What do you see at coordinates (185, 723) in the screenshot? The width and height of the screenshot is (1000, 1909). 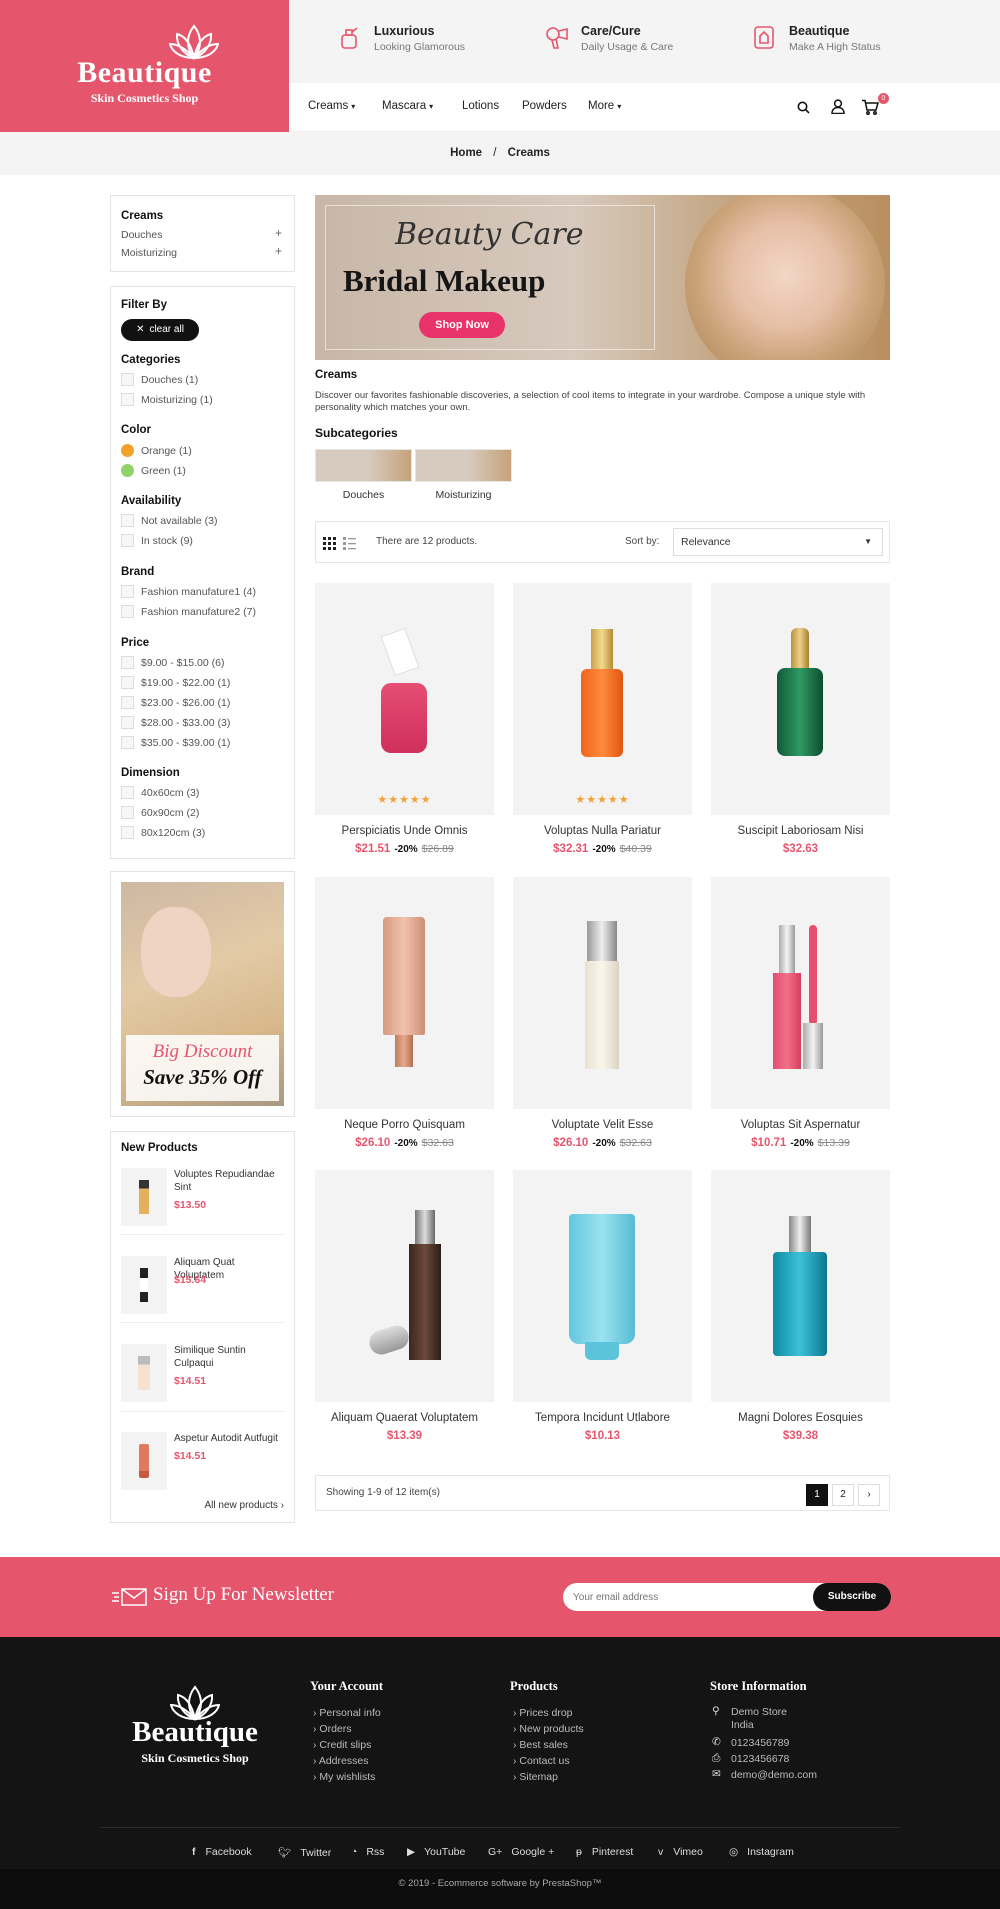 I see `filter-option: $28.00 - $33.00 (3)` at bounding box center [185, 723].